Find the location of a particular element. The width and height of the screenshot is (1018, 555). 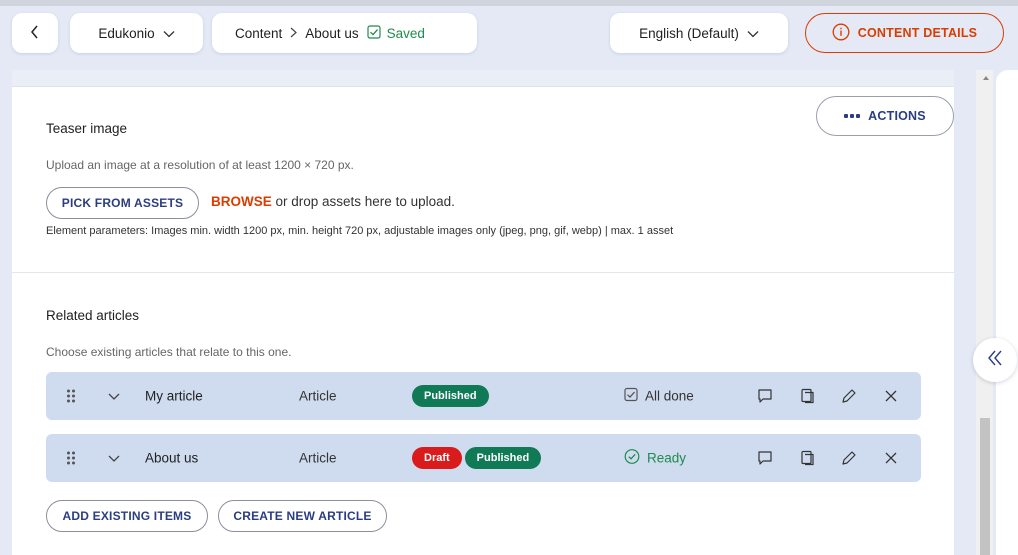

check-circle-icon is located at coordinates (632, 458).